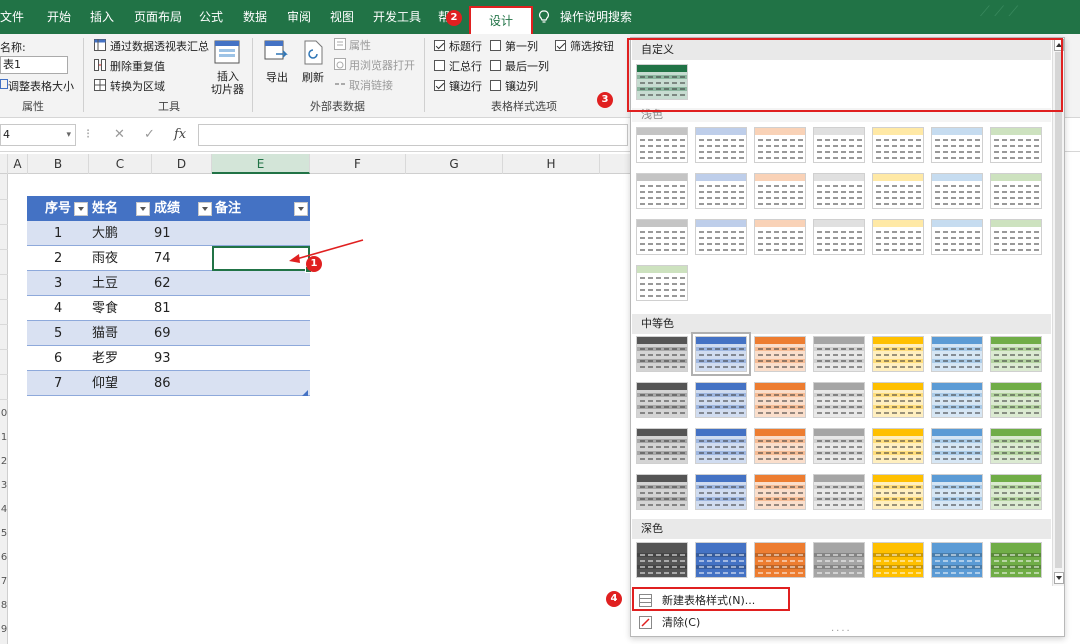 The height and width of the screenshot is (644, 1080). Describe the element at coordinates (18, 164) in the screenshot. I see `column-header-a: A` at that location.